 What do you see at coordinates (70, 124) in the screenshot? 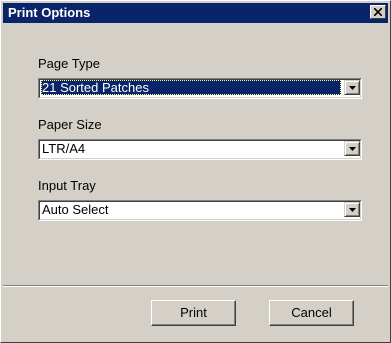
I see `paper-size-label: Paper Size` at bounding box center [70, 124].